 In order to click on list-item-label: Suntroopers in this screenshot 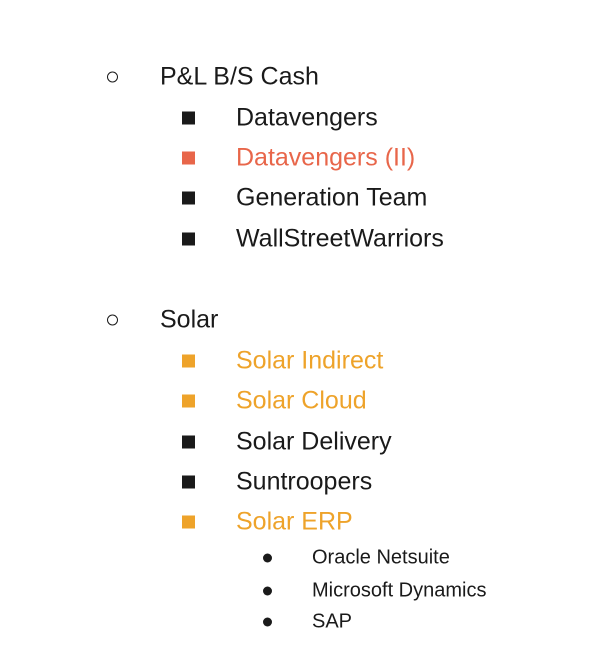, I will do `click(304, 481)`.